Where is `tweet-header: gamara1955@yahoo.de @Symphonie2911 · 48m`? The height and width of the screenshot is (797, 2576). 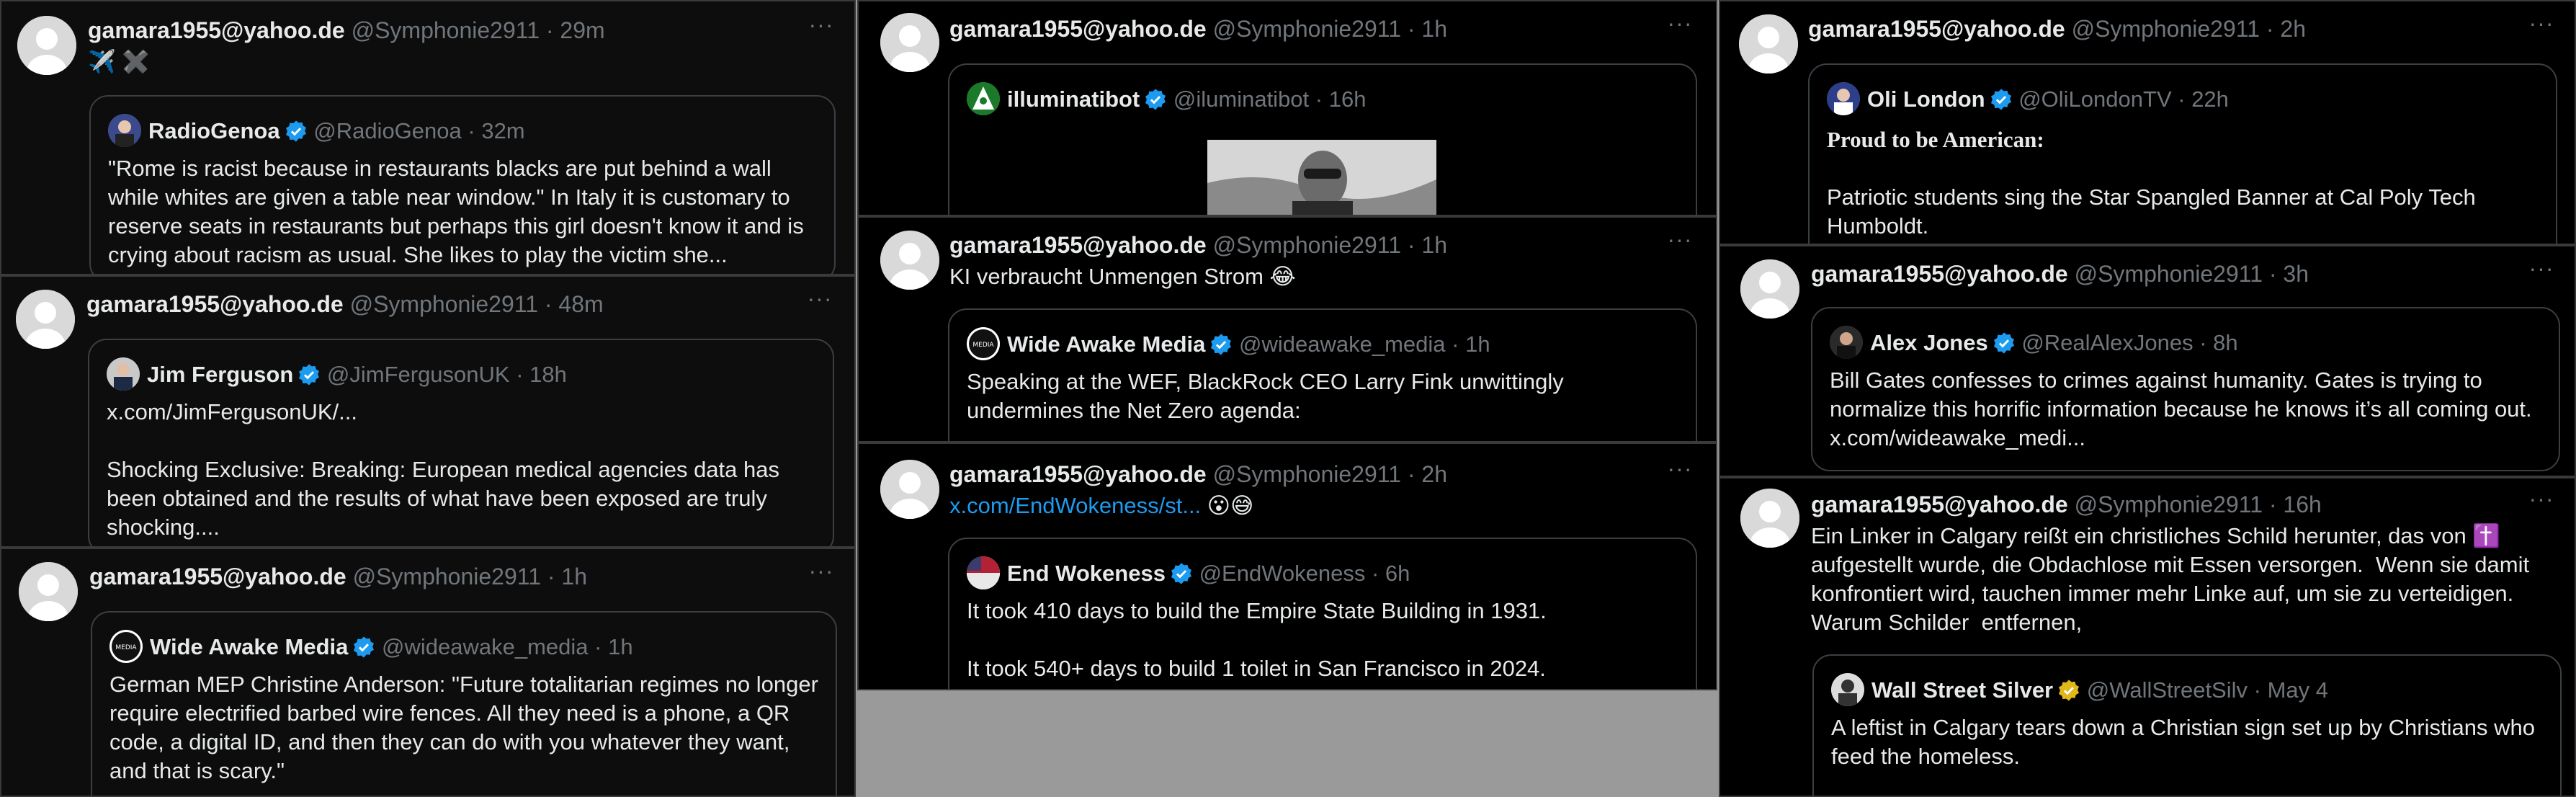 tweet-header: gamara1955@yahoo.de @Symphonie2911 · 48m is located at coordinates (345, 304).